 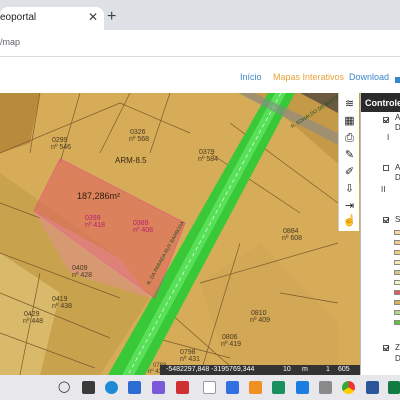 I want to click on parcel-number: nº 568, so click(x=139, y=139).